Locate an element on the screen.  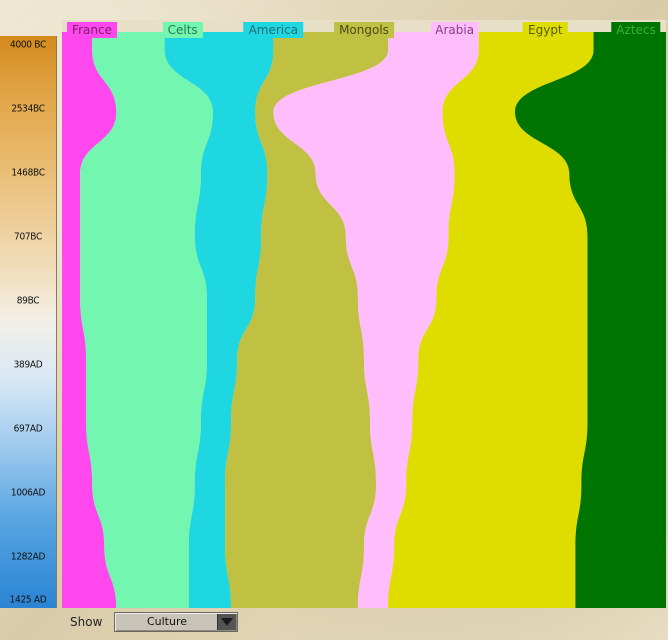
series-label-celts: Celts is located at coordinates (182, 30).